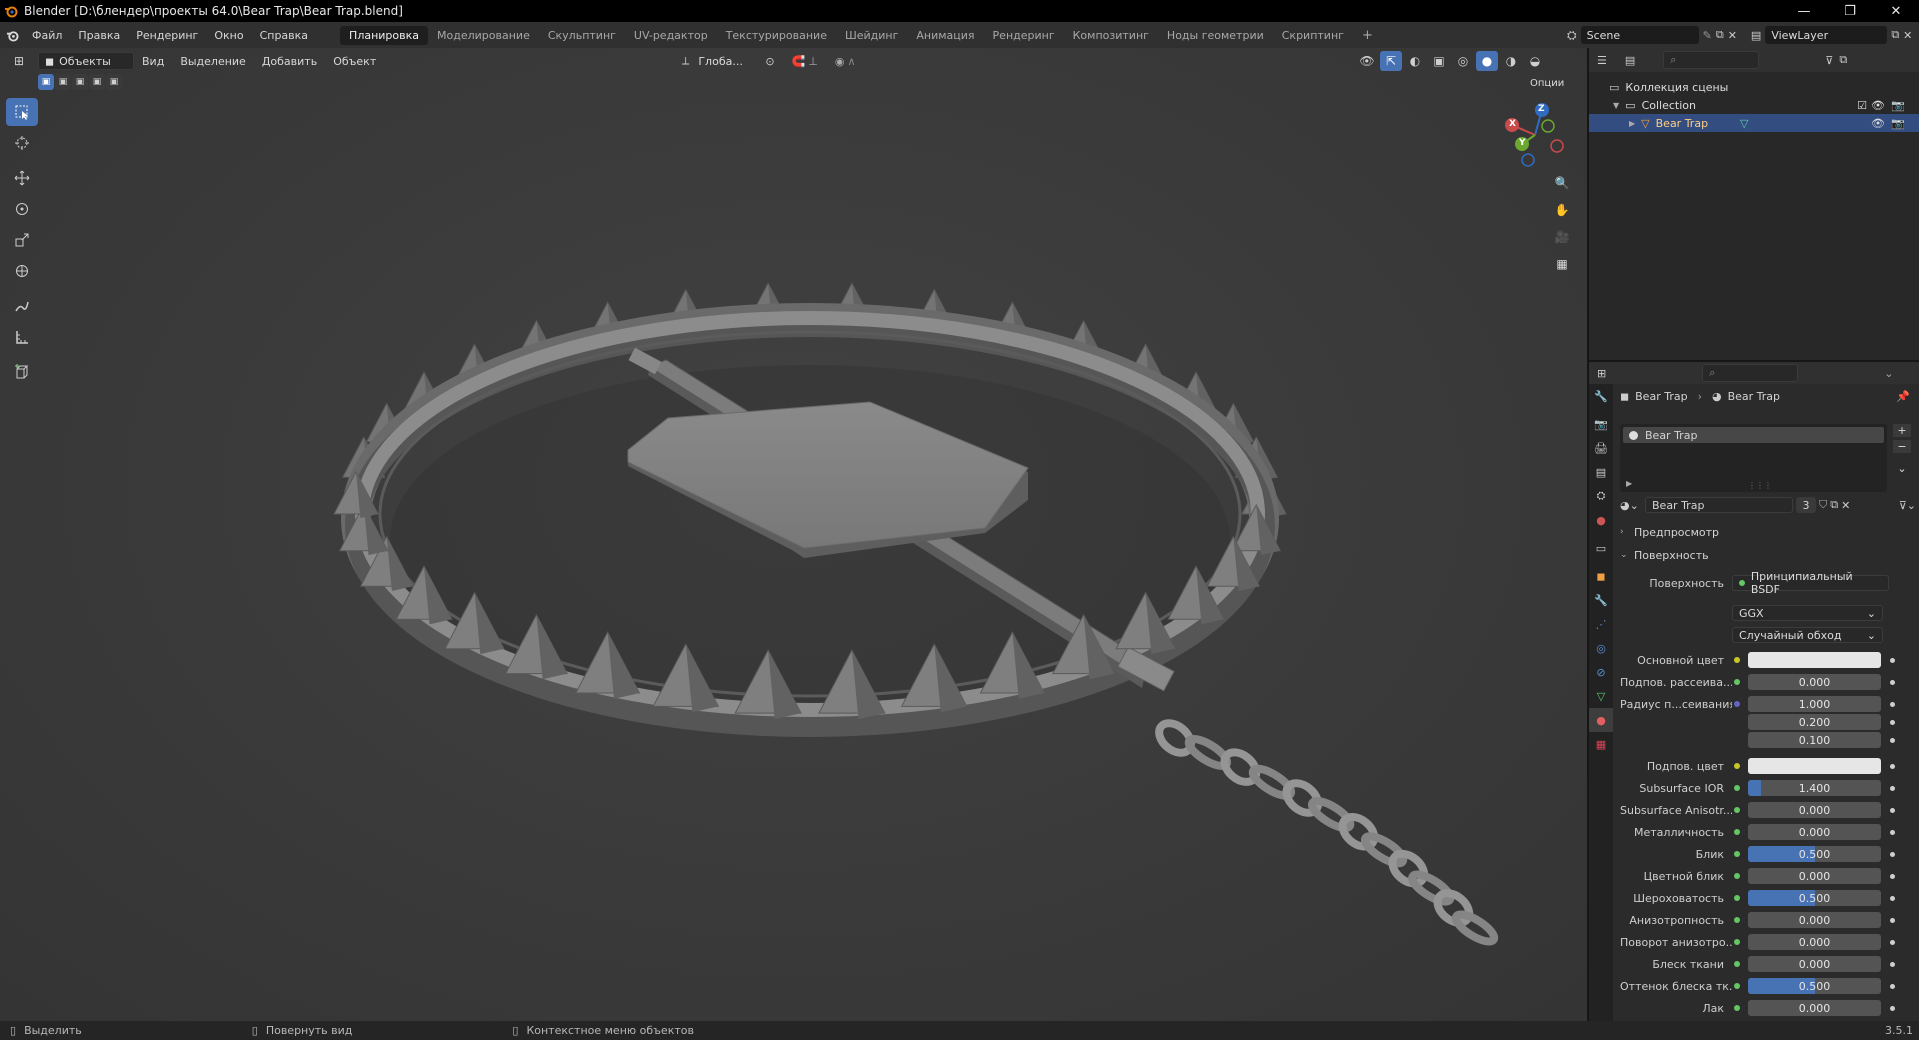 The height and width of the screenshot is (1040, 1919). What do you see at coordinates (1732, 35) in the screenshot?
I see `delete-scene-icon: ✕` at bounding box center [1732, 35].